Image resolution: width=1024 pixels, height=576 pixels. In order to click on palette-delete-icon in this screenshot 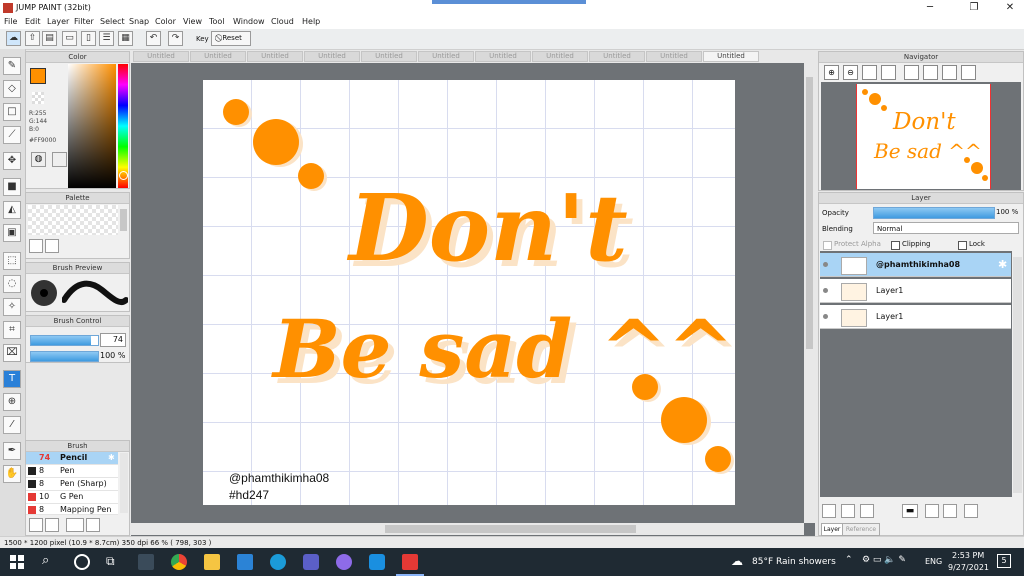, I will do `click(52, 246)`.